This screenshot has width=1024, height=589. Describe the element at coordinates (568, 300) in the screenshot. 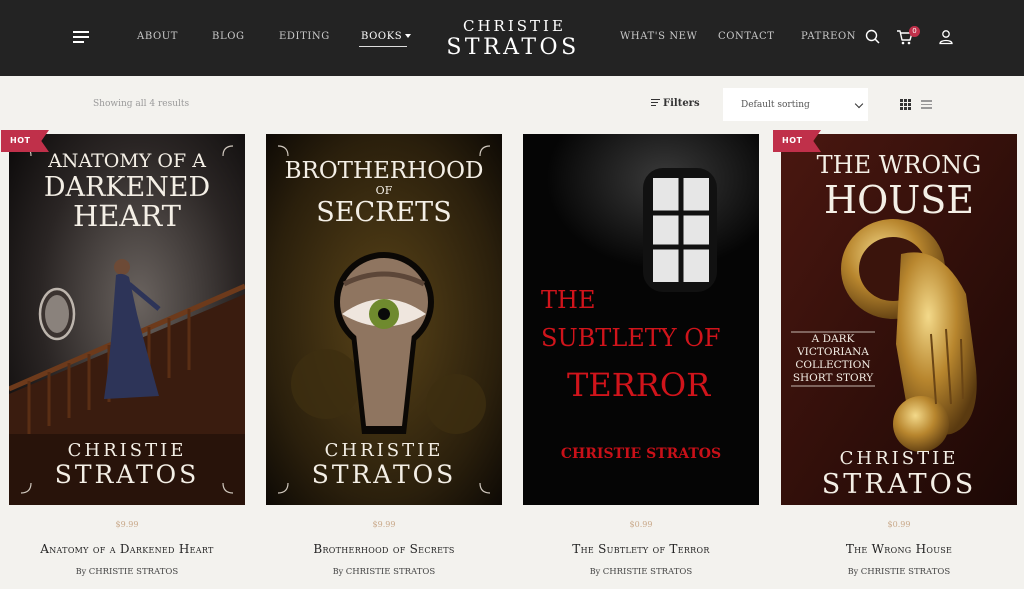

I see `cover-title-line: THE` at that location.